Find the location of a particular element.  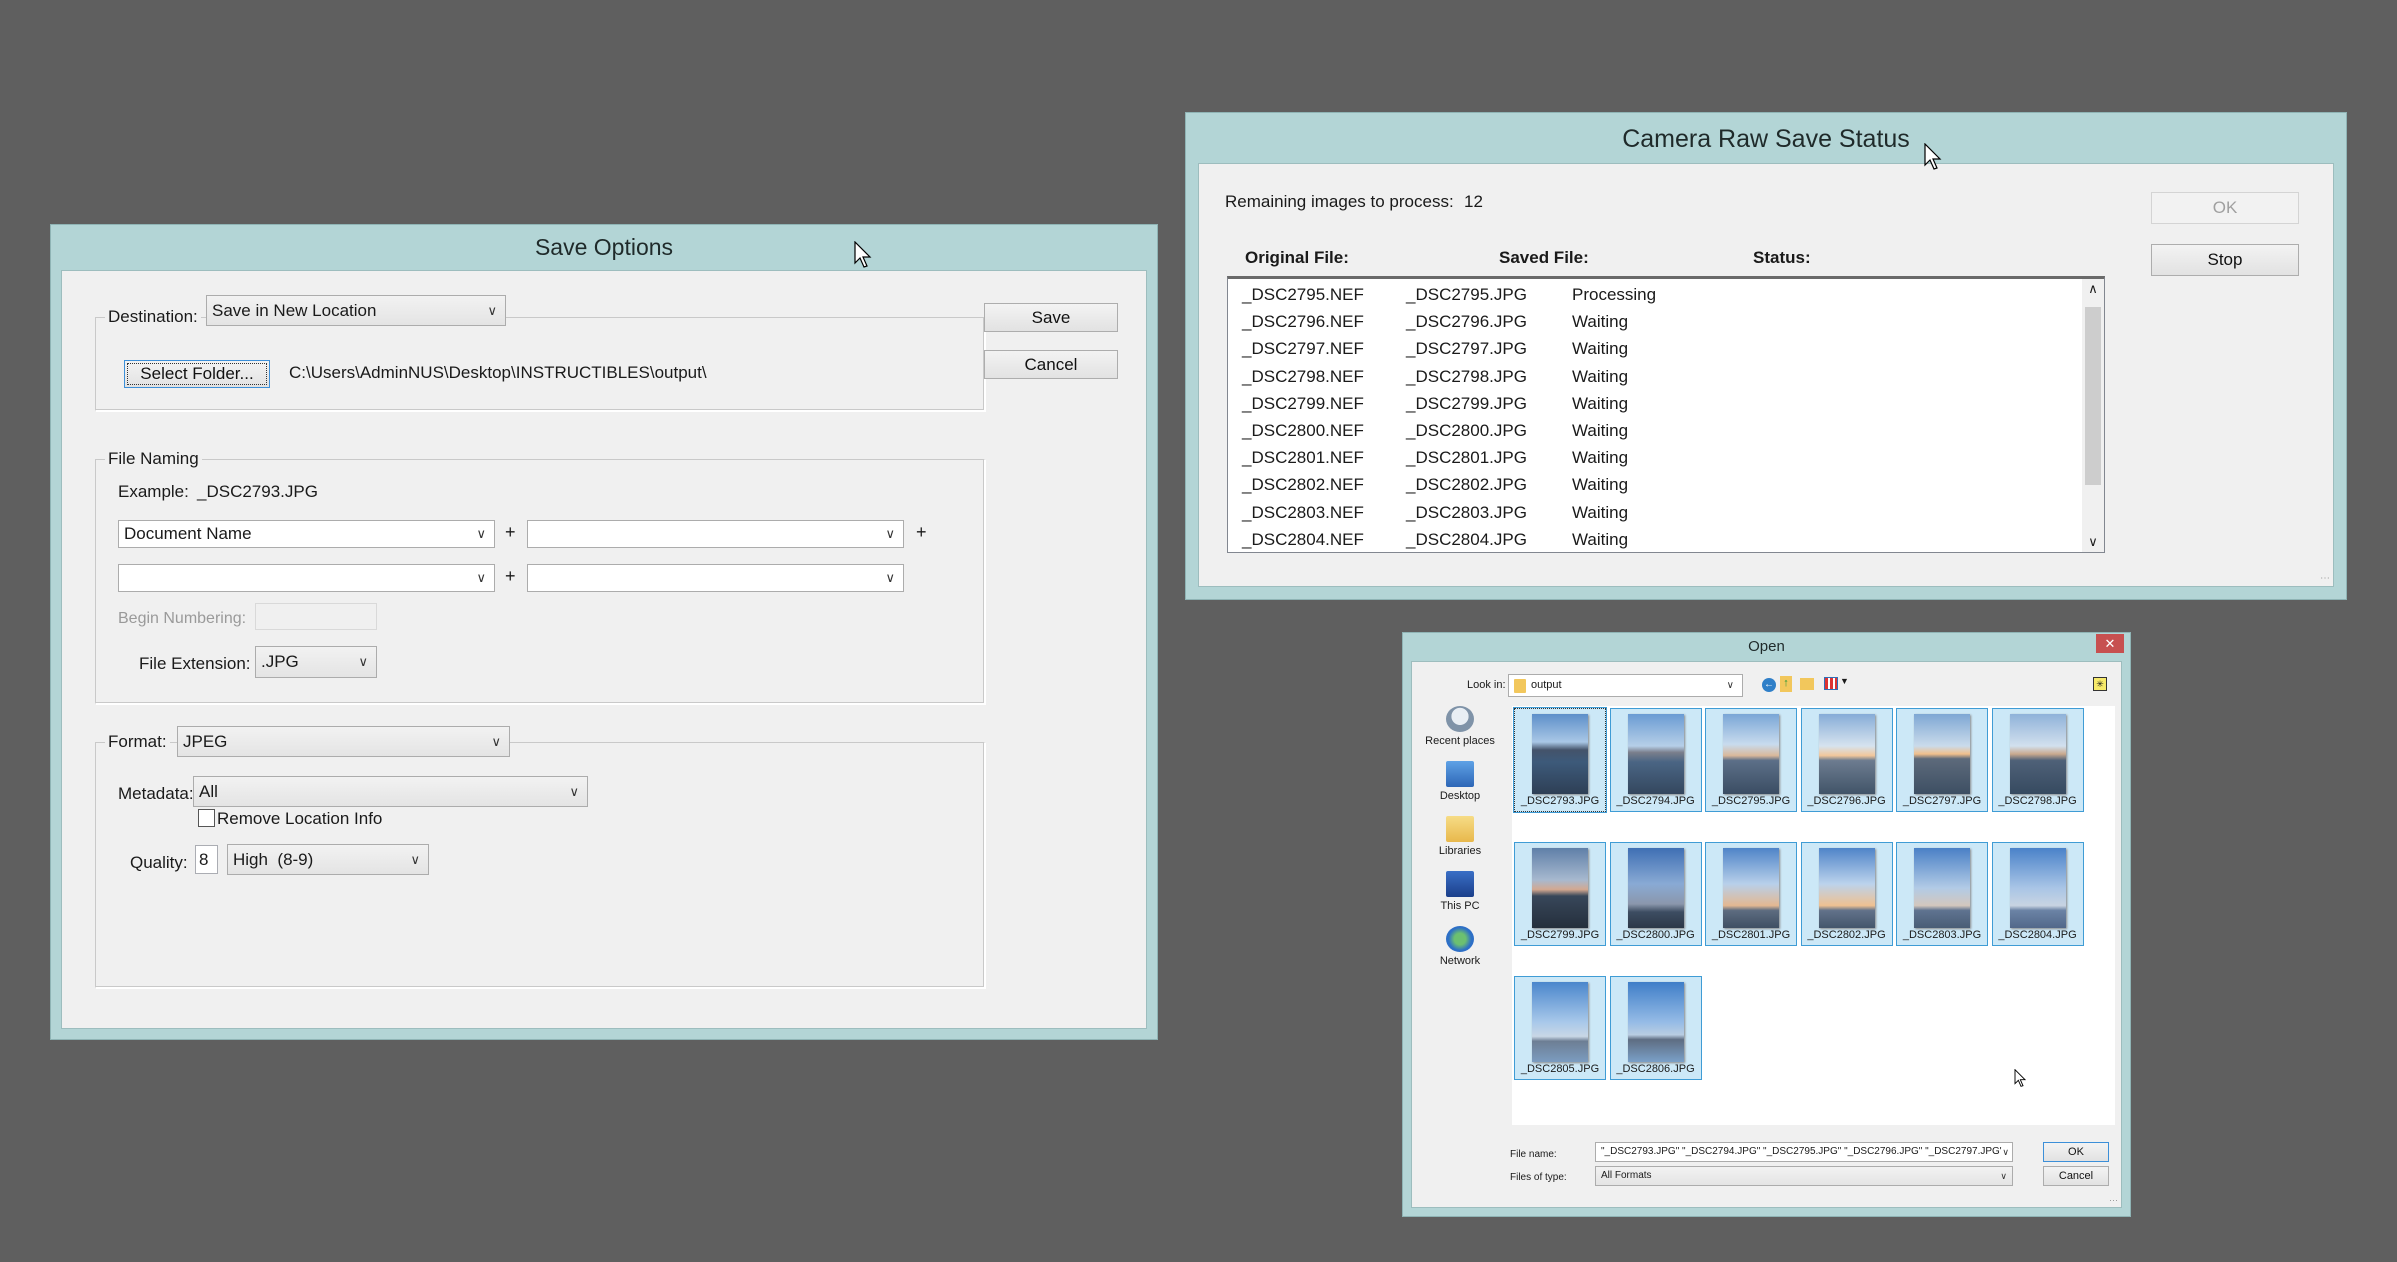

plus-sign: + is located at coordinates (921, 532).